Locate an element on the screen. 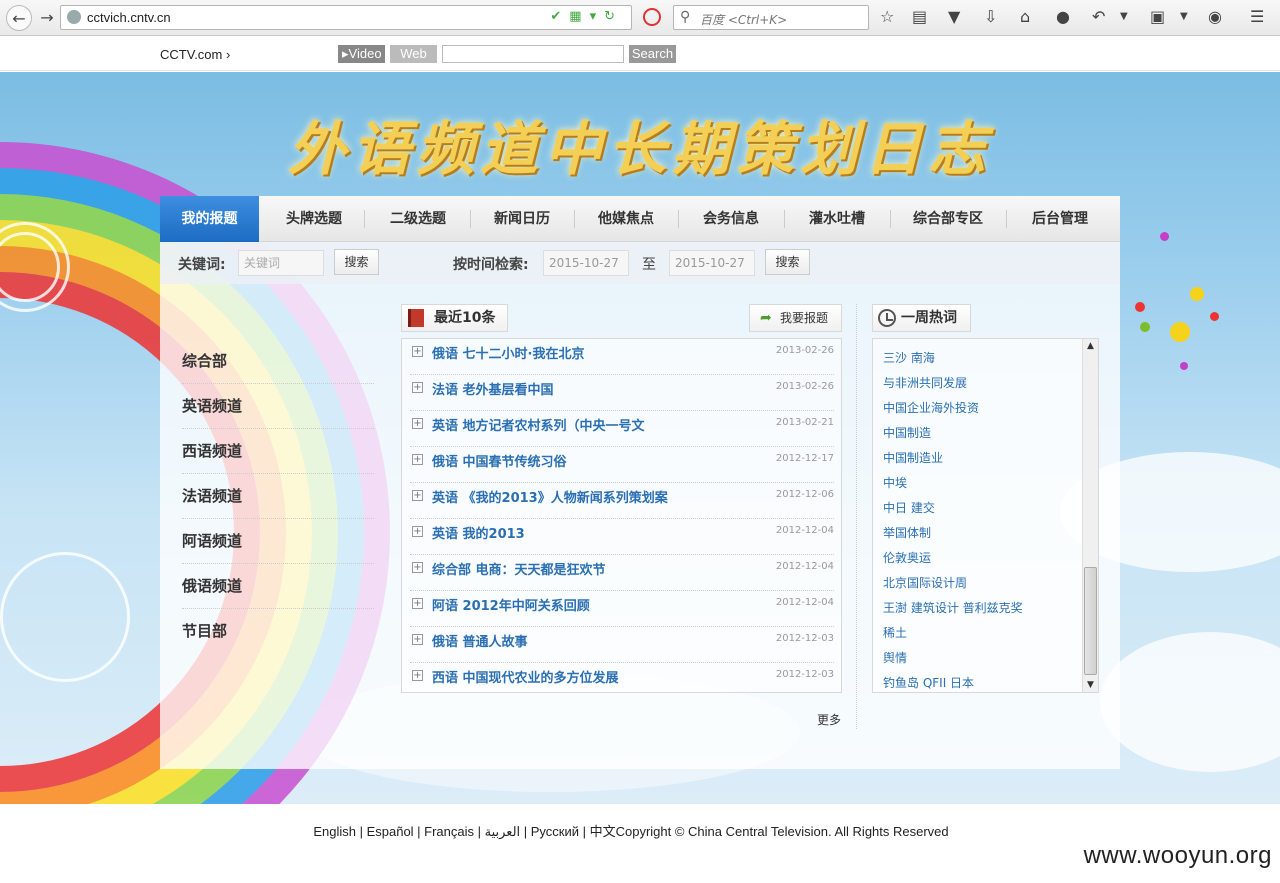  category-arabic: 阿语频道 is located at coordinates (278, 541).